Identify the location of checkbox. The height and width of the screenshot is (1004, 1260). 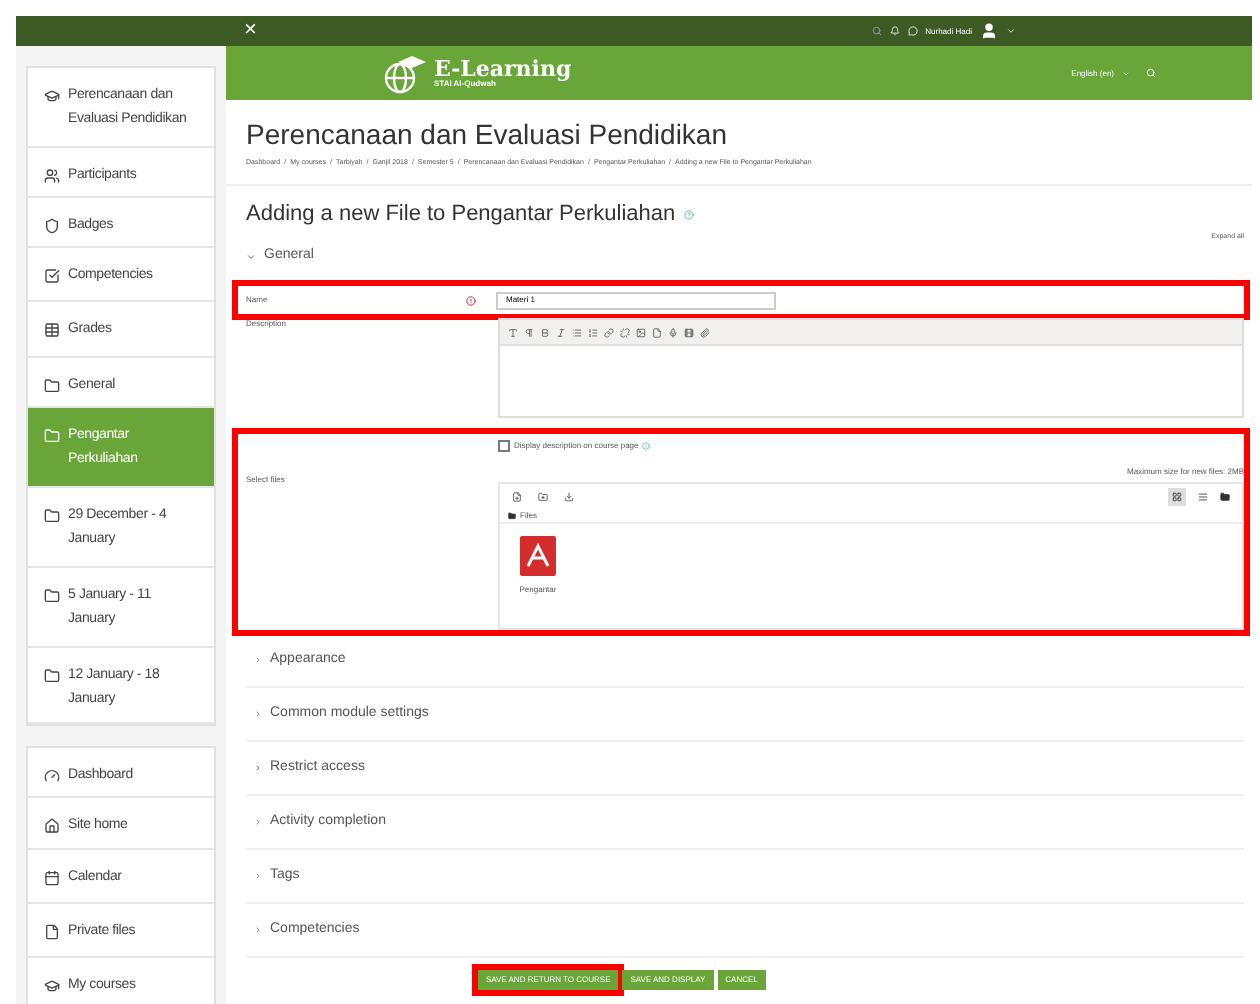
(504, 446).